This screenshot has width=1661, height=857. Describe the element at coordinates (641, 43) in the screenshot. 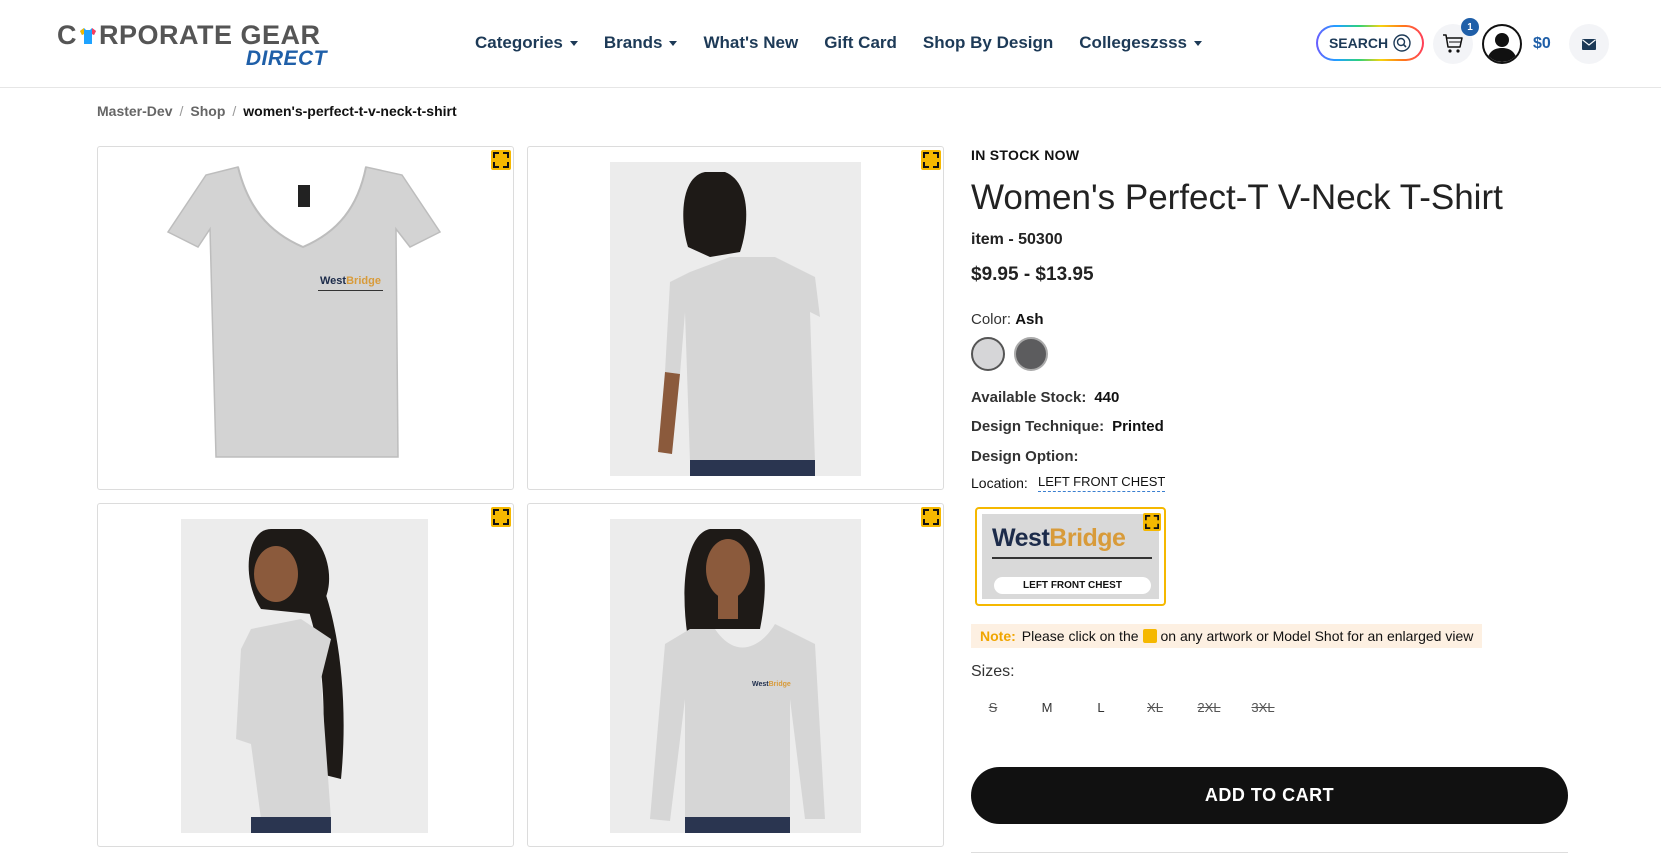

I see `nav-brands: Brands` at that location.